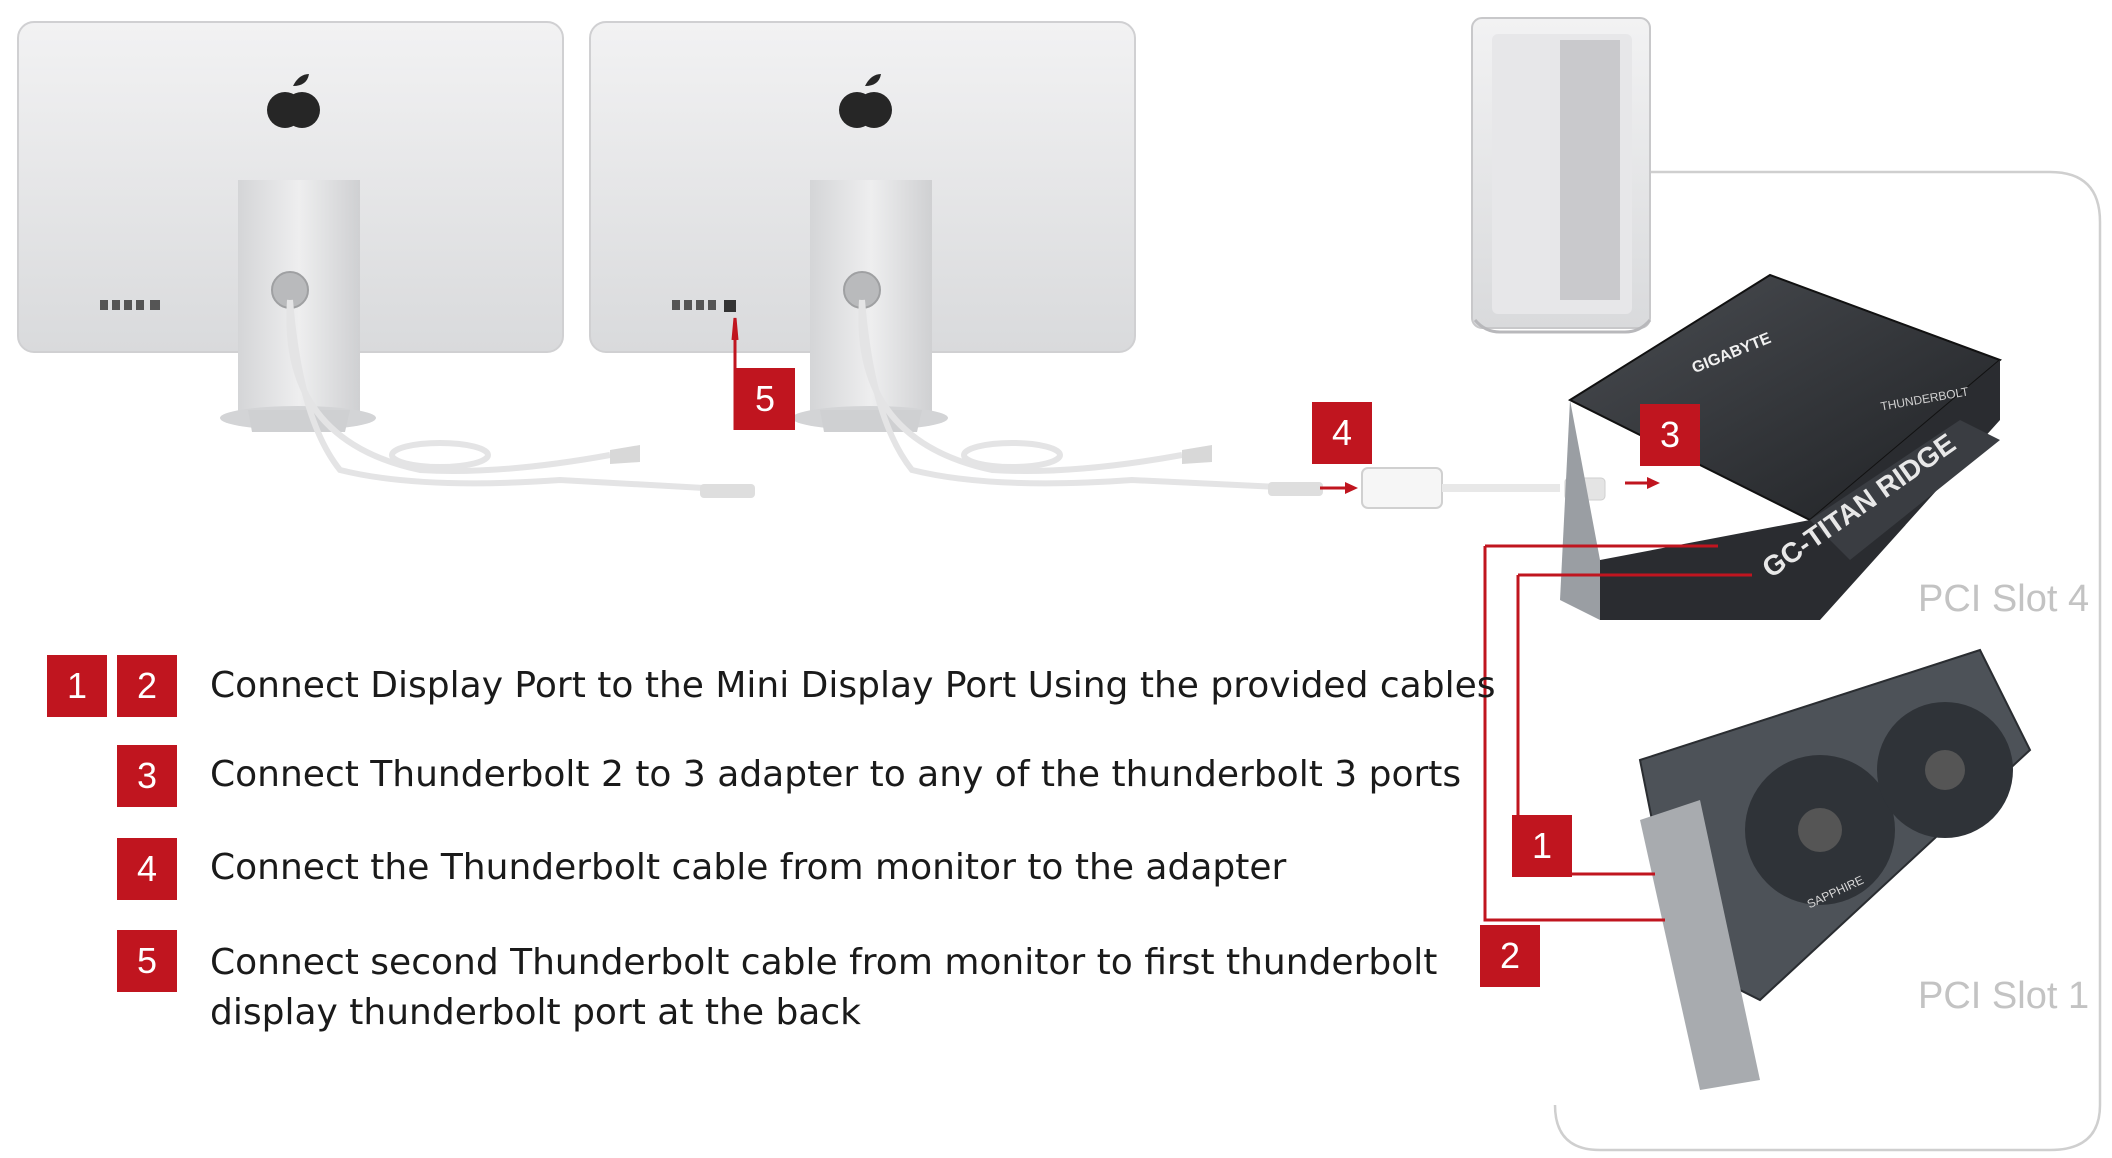  Describe the element at coordinates (1342, 433) in the screenshot. I see `callout-4: 4` at that location.